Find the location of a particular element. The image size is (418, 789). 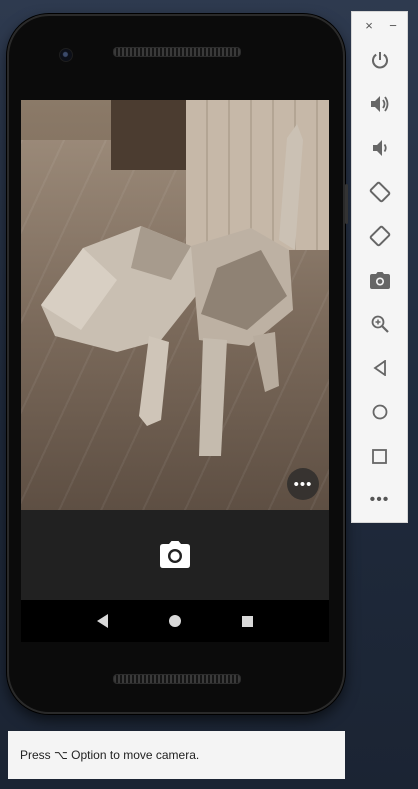

more-button: ••• is located at coordinates (379, 500).